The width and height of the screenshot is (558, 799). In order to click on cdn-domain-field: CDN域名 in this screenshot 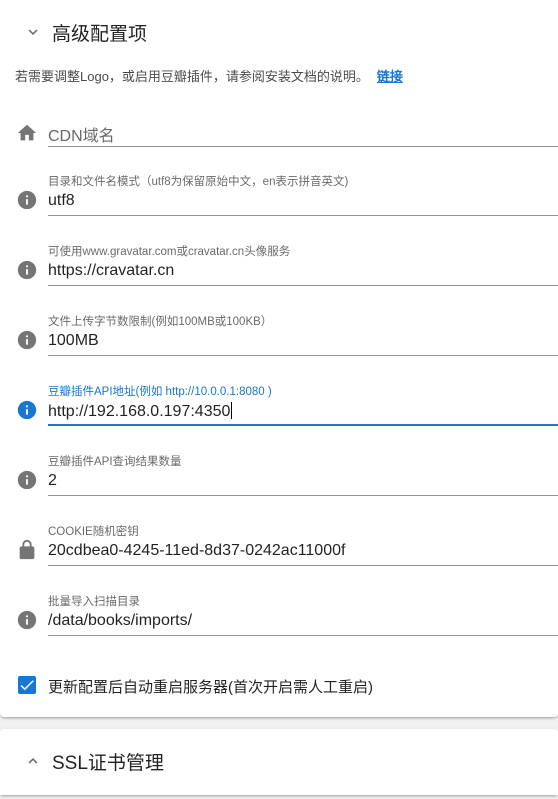, I will do `click(279, 135)`.